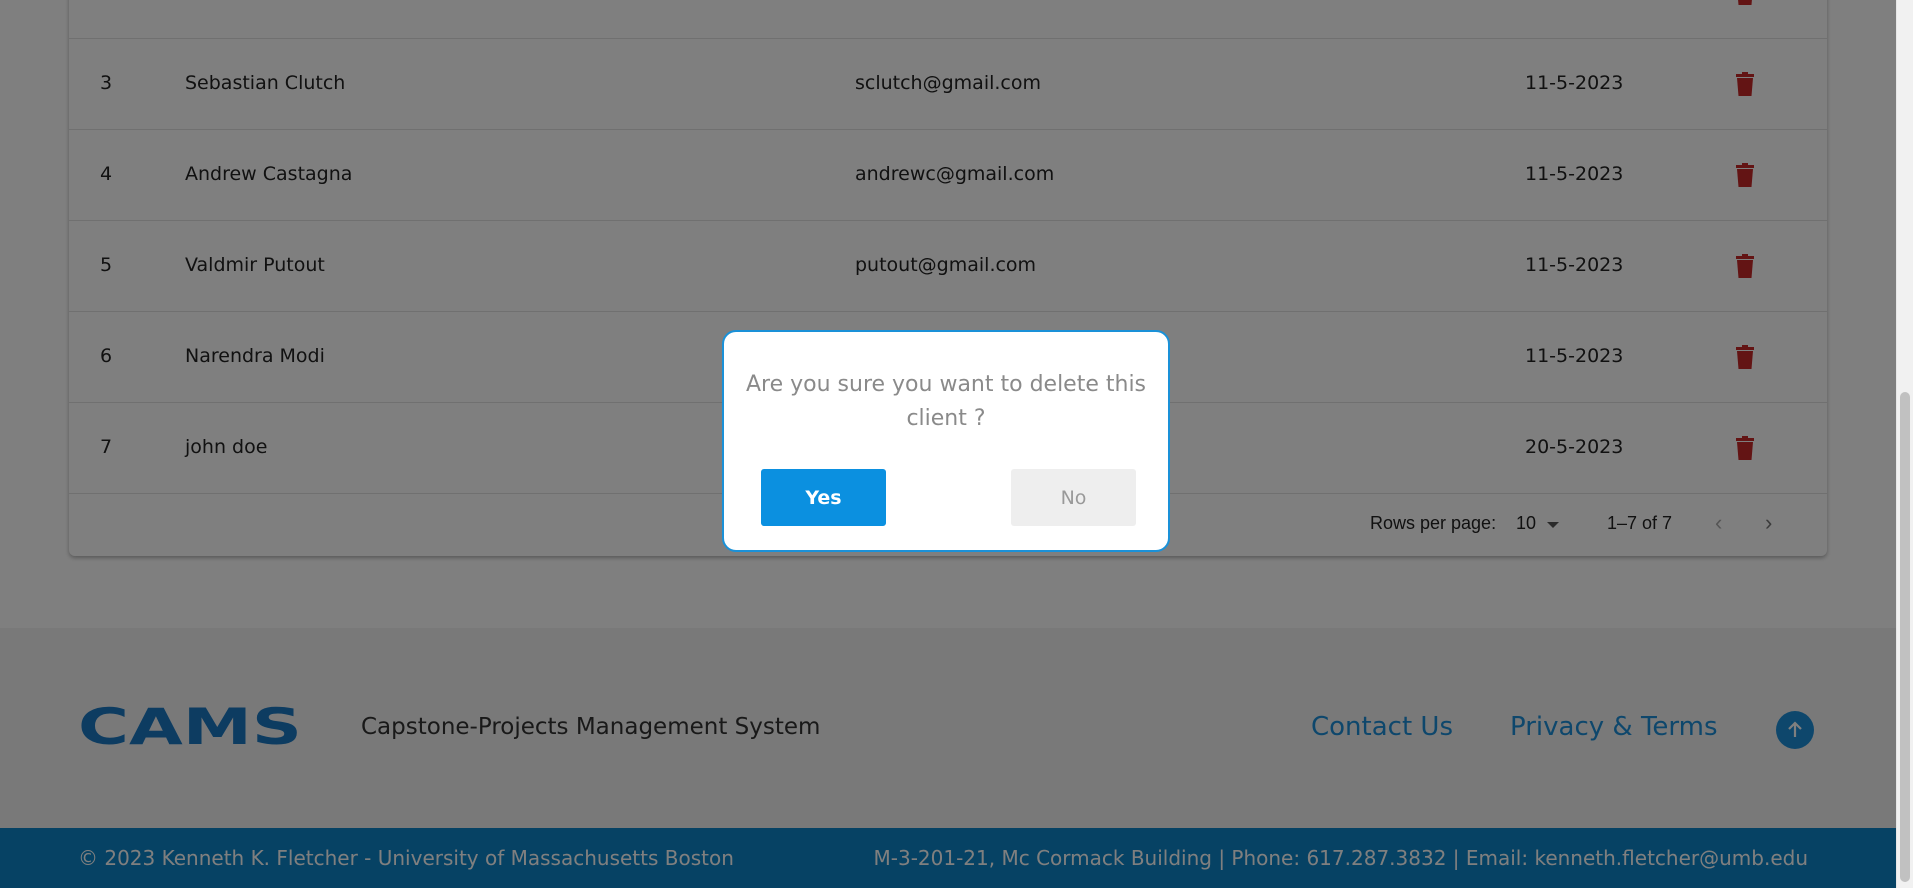 Image resolution: width=1913 pixels, height=888 pixels. Describe the element at coordinates (1073, 497) in the screenshot. I see `no-button: No` at that location.